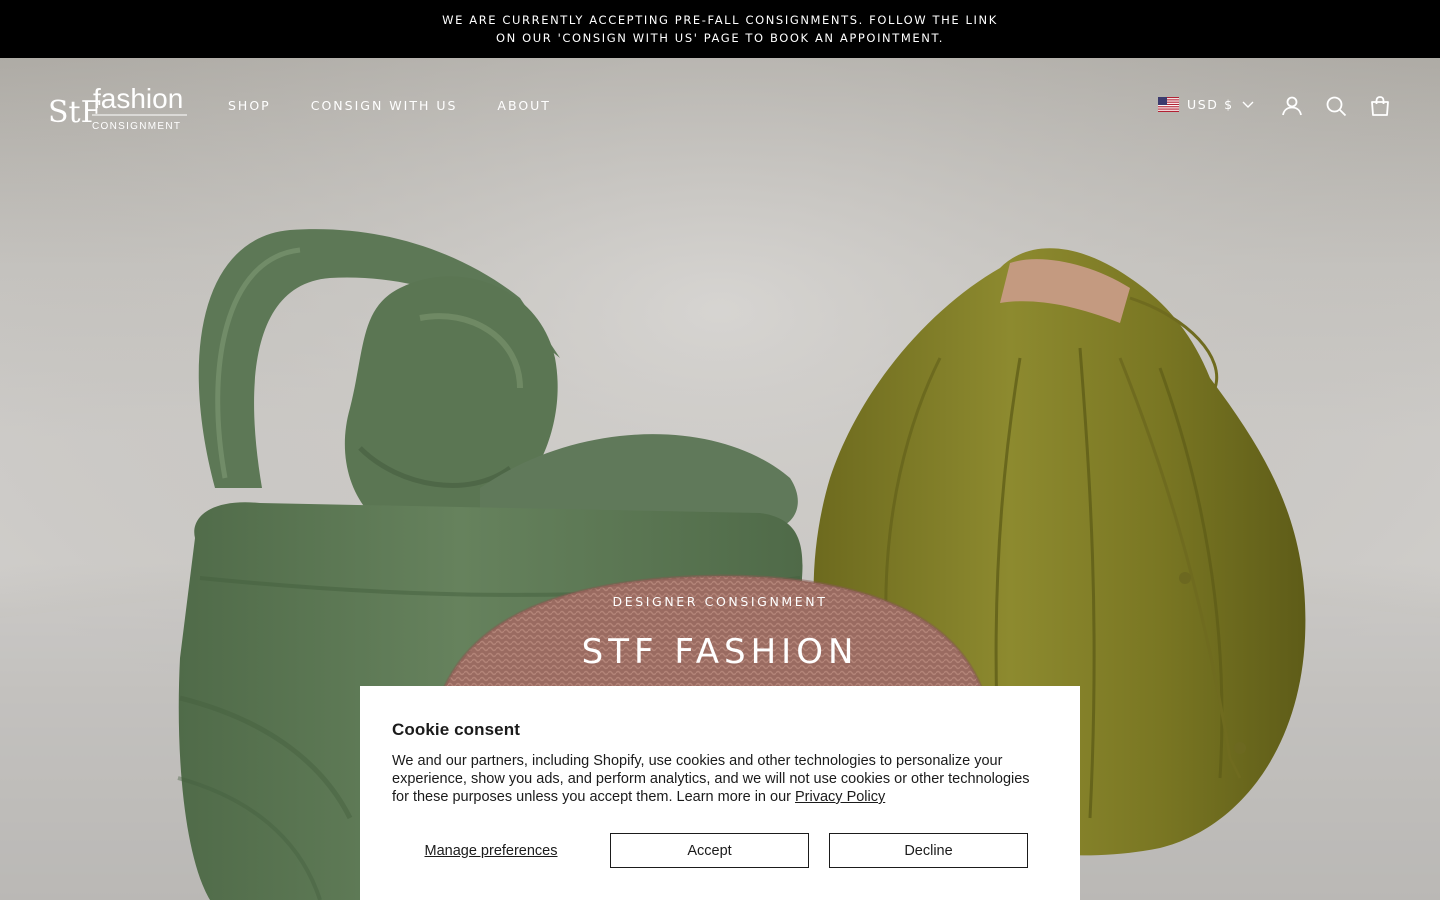 This screenshot has height=900, width=1440. I want to click on currency-selector: USD $, so click(1206, 104).